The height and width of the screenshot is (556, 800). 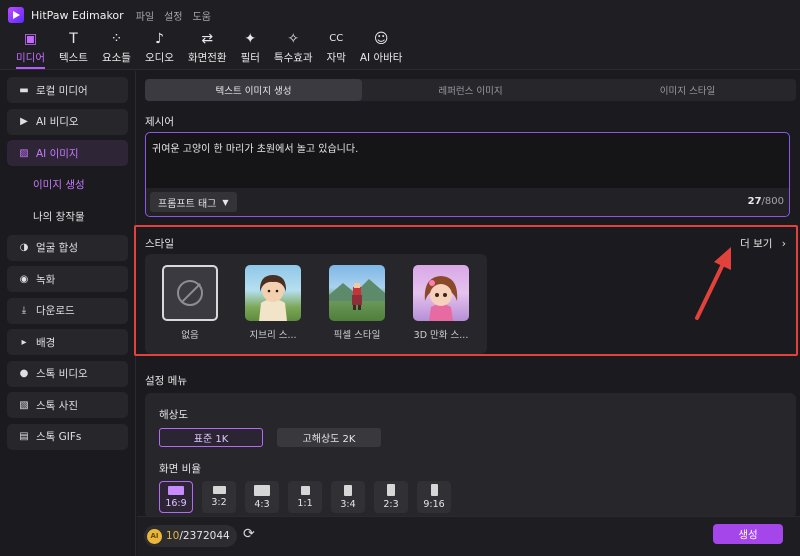 I want to click on ghibli-style-thumbnail, so click(x=273, y=293).